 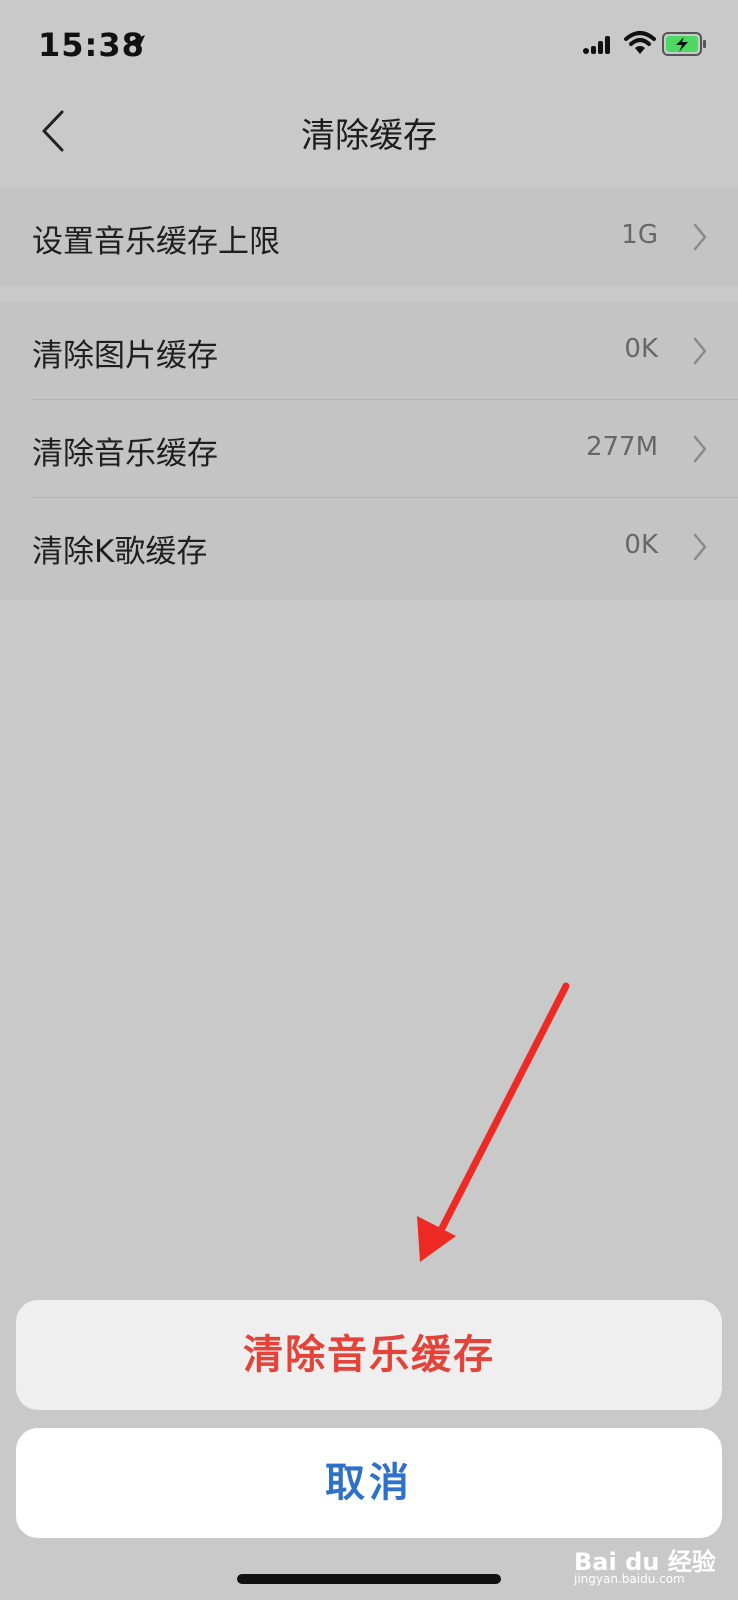 I want to click on location-arrow-icon, so click(x=136, y=44).